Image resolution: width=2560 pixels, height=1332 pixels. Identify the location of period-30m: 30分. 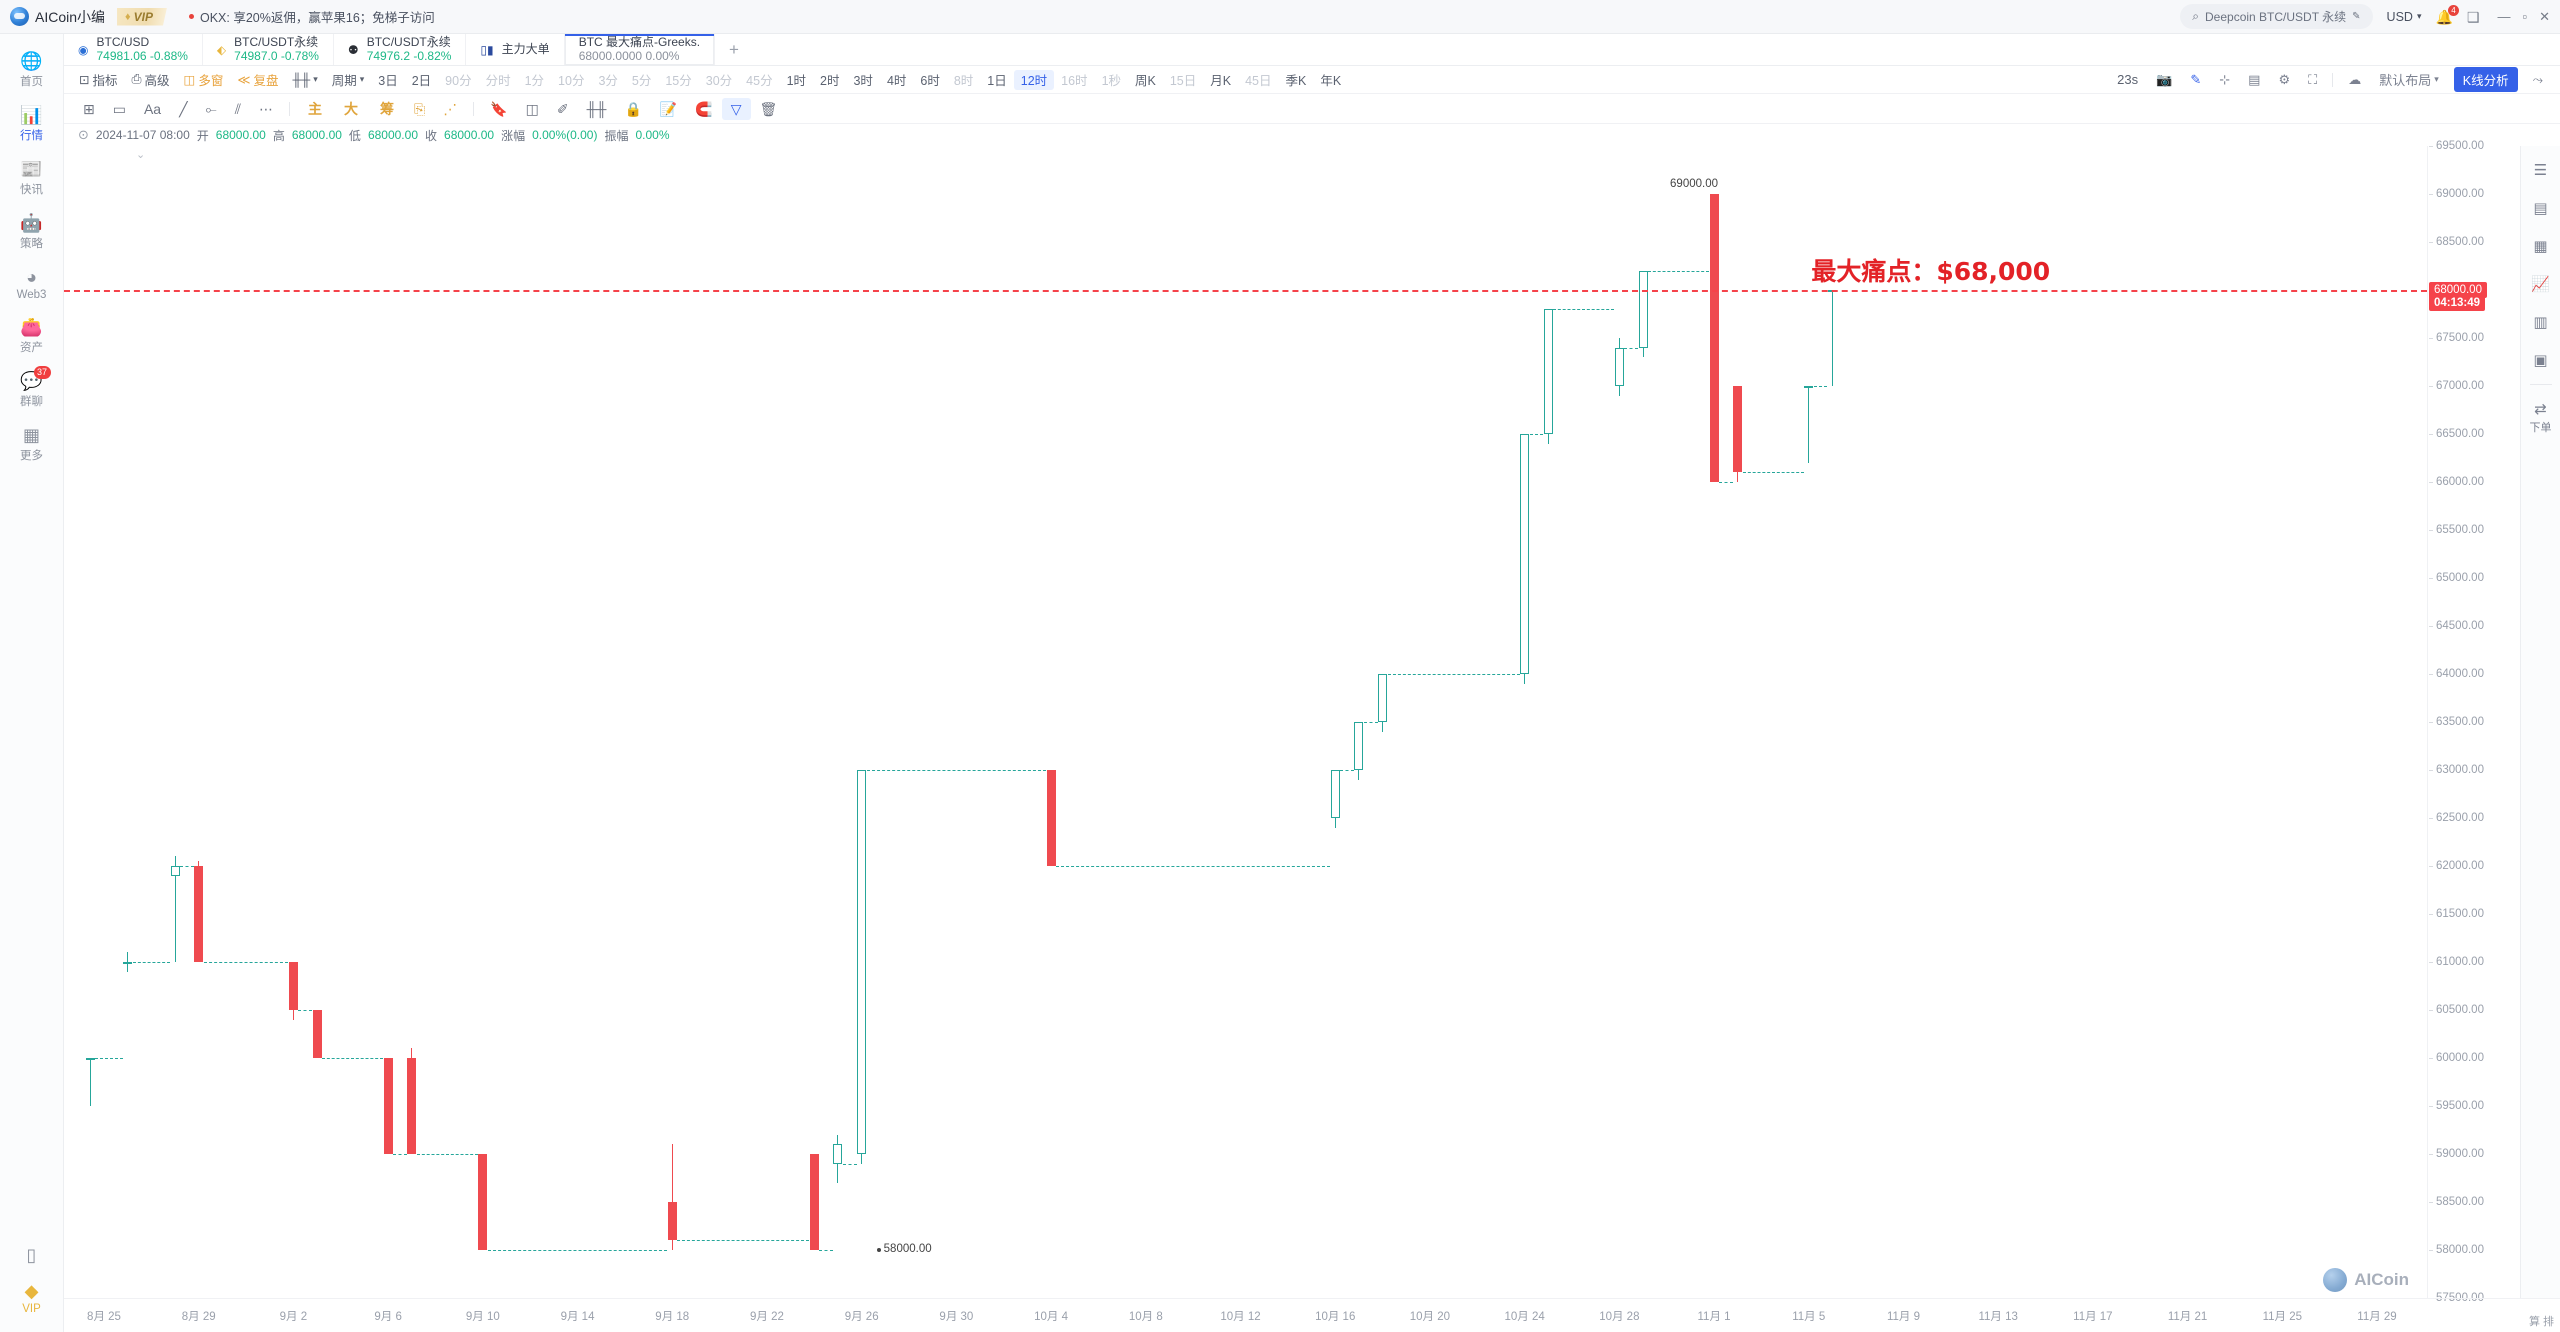
(719, 79).